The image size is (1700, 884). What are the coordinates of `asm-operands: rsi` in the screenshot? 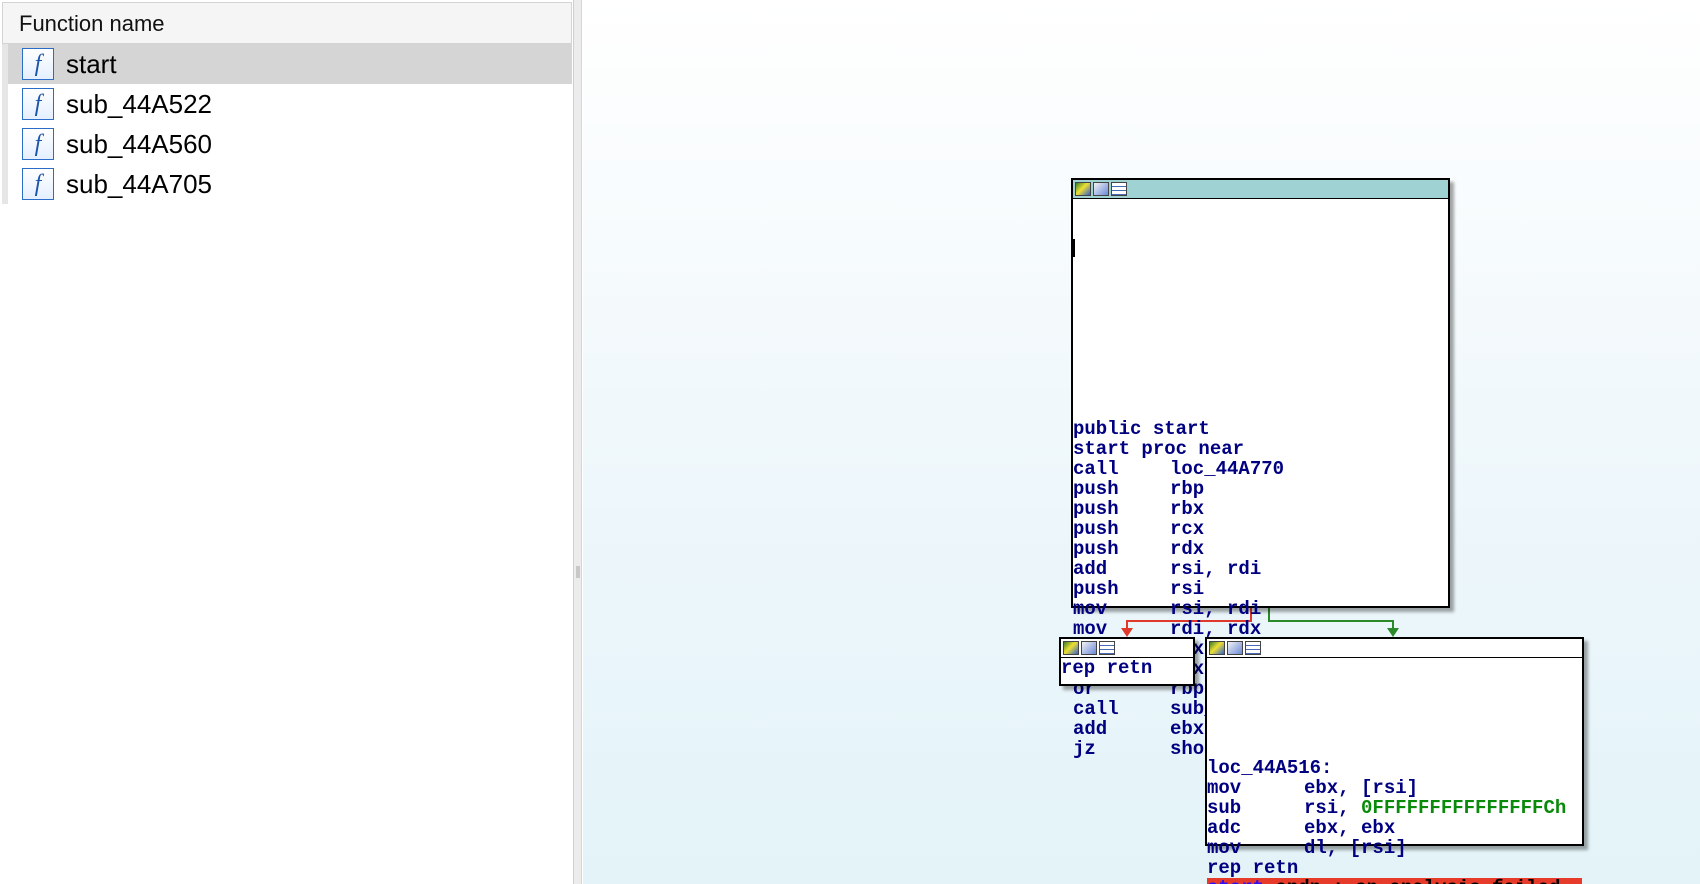 It's located at (1187, 589).